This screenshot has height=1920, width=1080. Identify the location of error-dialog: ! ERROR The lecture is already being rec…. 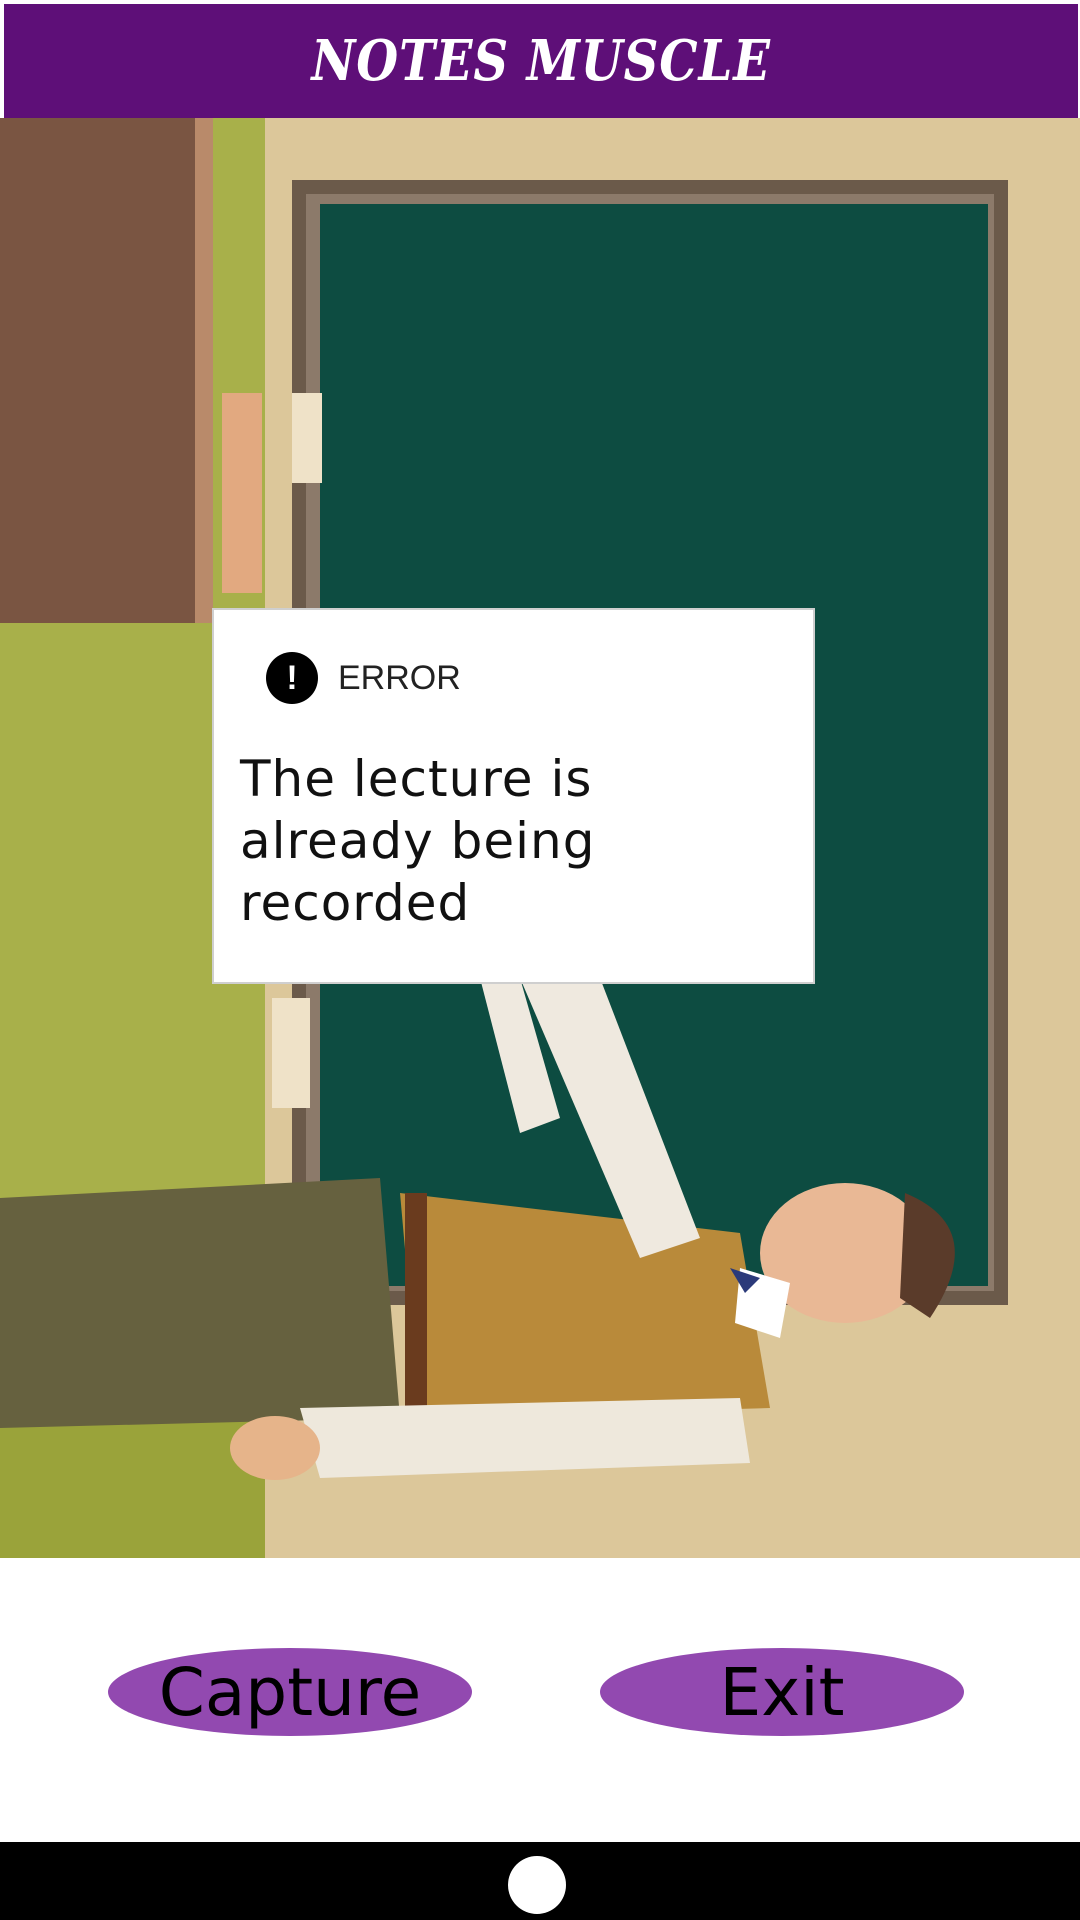
(513, 796).